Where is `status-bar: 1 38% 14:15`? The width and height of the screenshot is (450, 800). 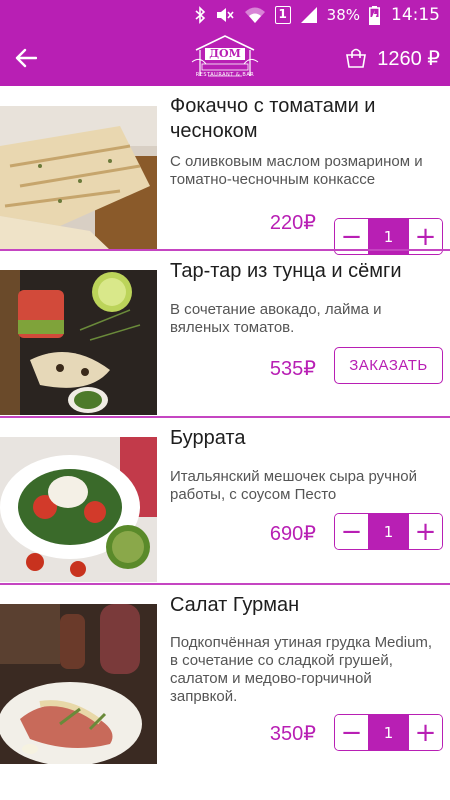
status-bar: 1 38% 14:15 is located at coordinates (225, 15).